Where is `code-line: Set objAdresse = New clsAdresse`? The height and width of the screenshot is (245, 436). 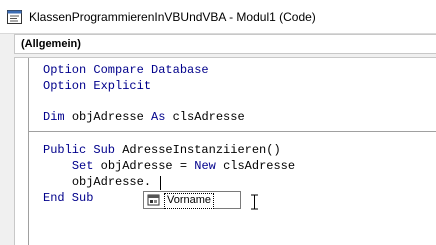
code-line: Set objAdresse = New clsAdresse is located at coordinates (169, 166).